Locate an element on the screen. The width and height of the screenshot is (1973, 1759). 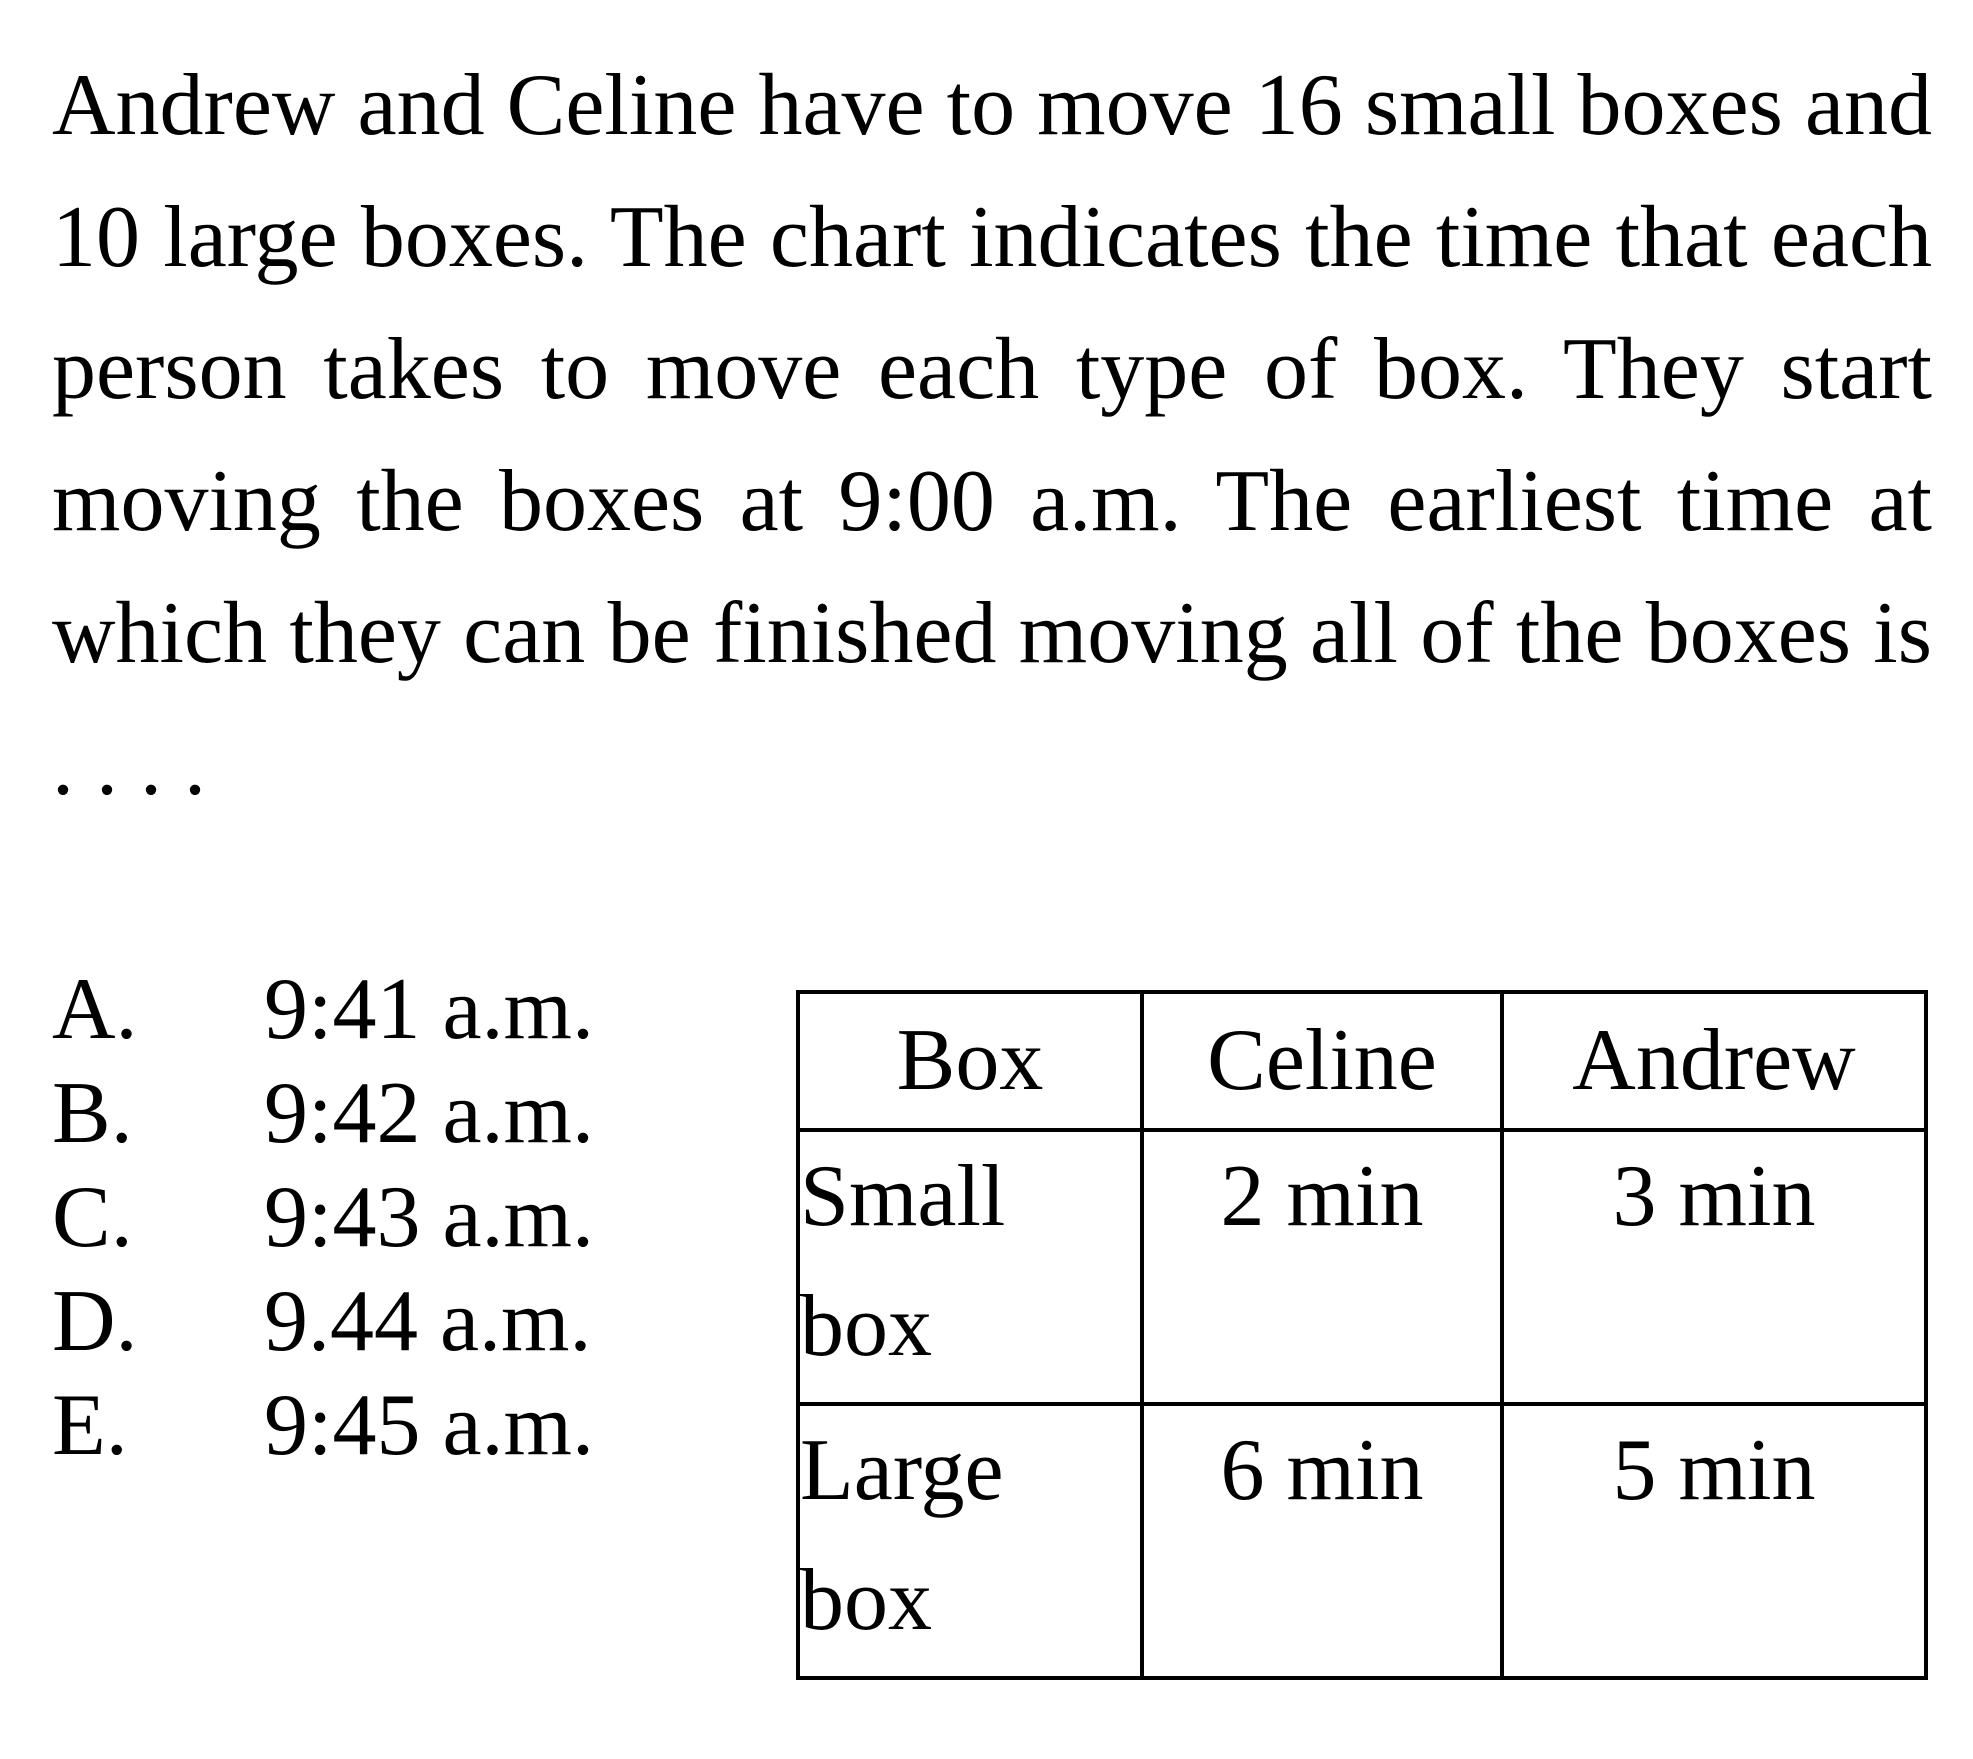
table-row: Small box 2 min 3 min is located at coordinates (1362, 1267).